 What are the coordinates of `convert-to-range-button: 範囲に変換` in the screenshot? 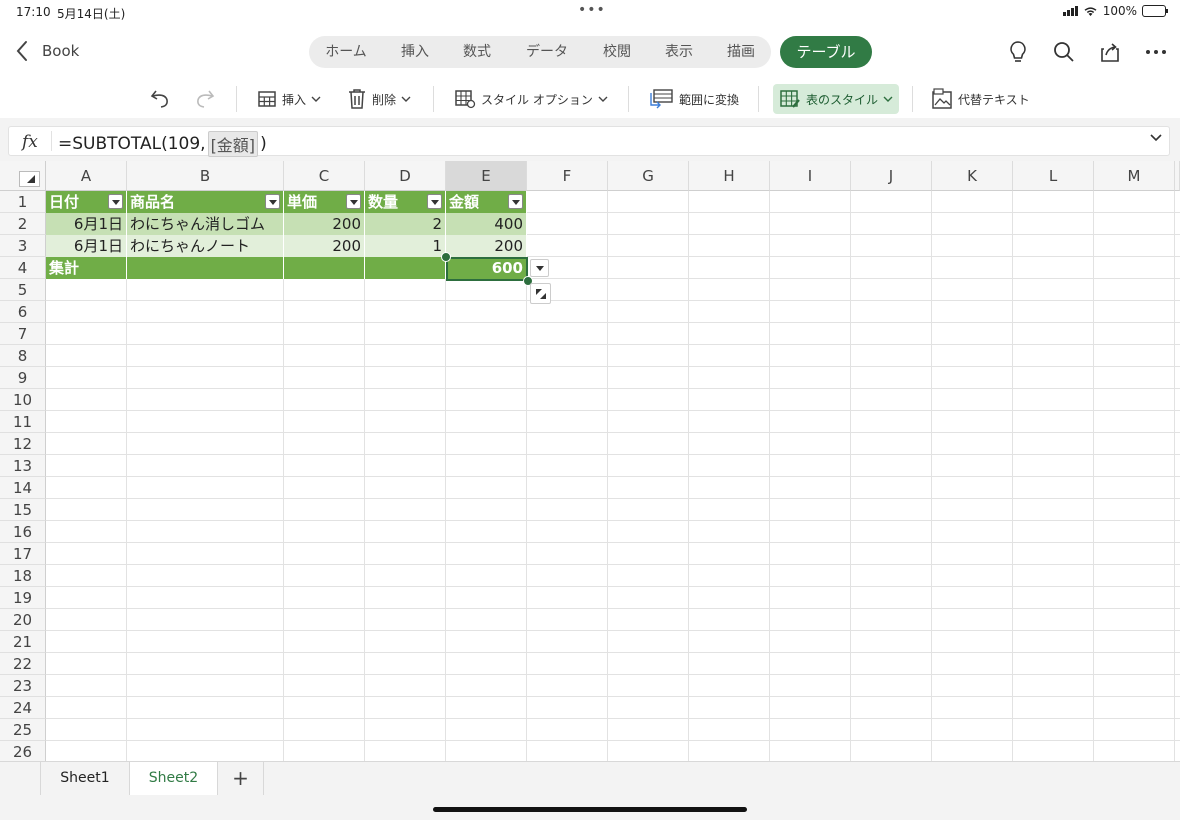 It's located at (693, 99).